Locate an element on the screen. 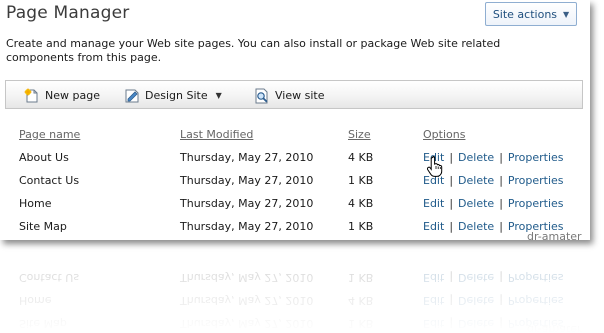 This screenshot has height=333, width=604. column-header-size: Size is located at coordinates (359, 134).